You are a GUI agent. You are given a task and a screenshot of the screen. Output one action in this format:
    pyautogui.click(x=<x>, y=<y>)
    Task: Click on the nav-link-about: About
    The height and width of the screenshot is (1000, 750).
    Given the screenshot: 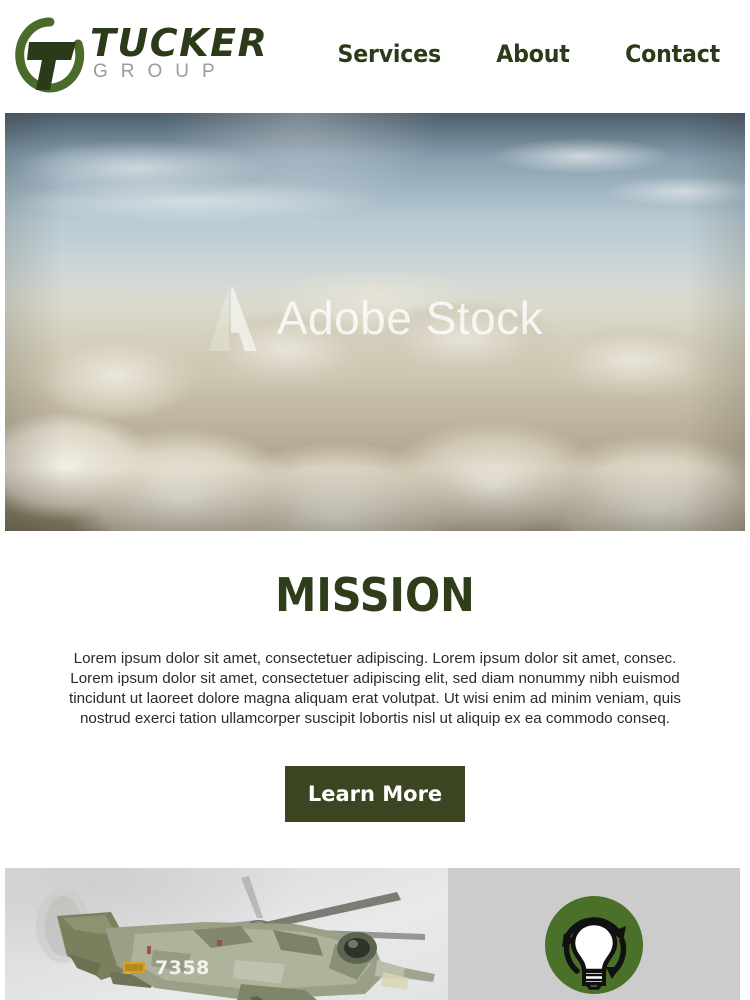 What is the action you would take?
    pyautogui.click(x=533, y=54)
    